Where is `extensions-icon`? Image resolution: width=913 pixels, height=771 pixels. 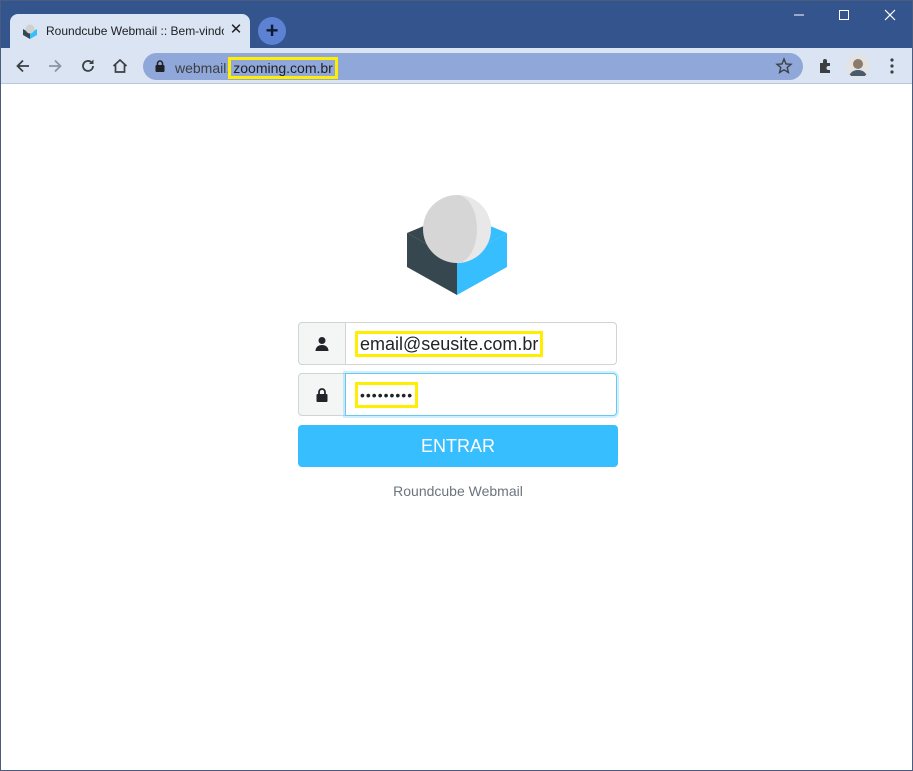
extensions-icon is located at coordinates (826, 66).